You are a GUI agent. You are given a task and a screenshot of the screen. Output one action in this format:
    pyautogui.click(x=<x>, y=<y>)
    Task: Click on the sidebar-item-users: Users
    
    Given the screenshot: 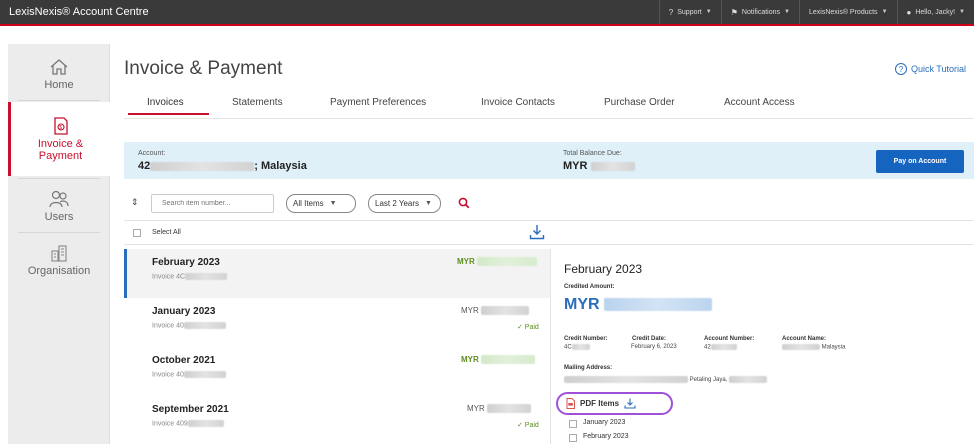 What is the action you would take?
    pyautogui.click(x=59, y=206)
    